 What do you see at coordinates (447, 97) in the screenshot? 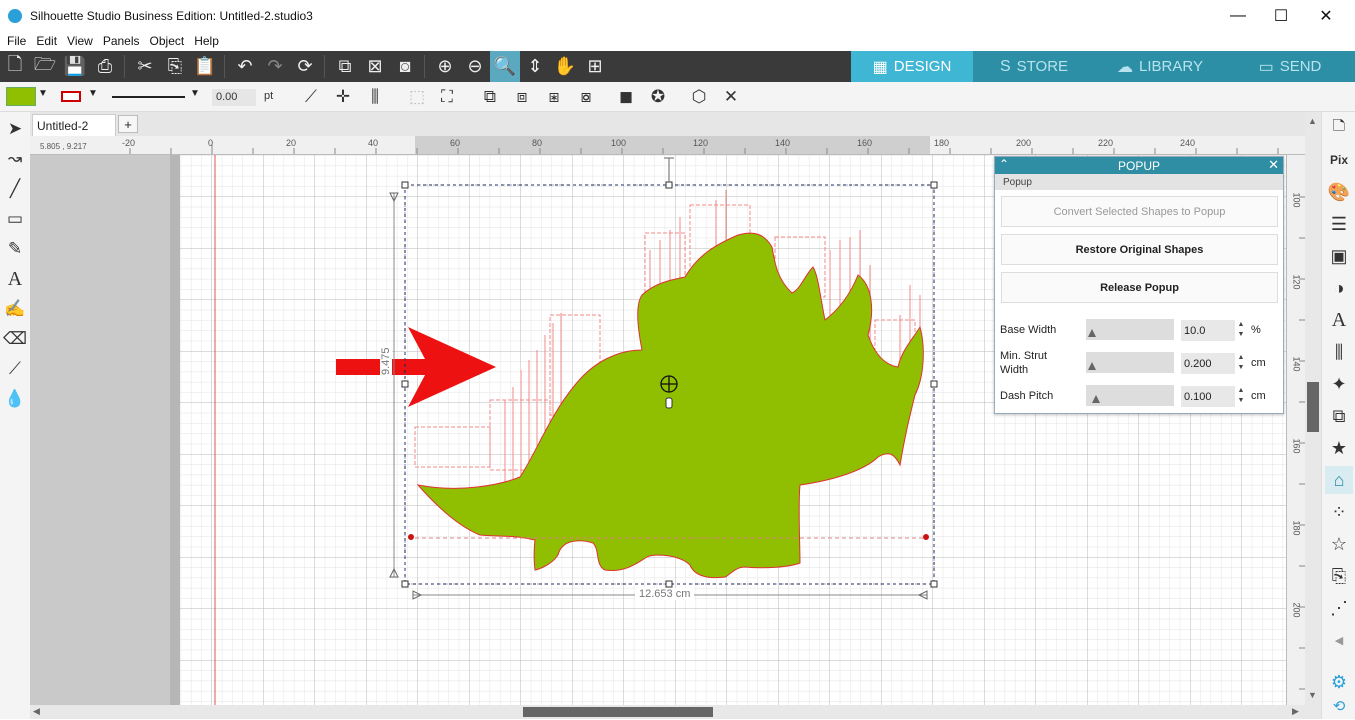
I see `crop-icon: ⛶` at bounding box center [447, 97].